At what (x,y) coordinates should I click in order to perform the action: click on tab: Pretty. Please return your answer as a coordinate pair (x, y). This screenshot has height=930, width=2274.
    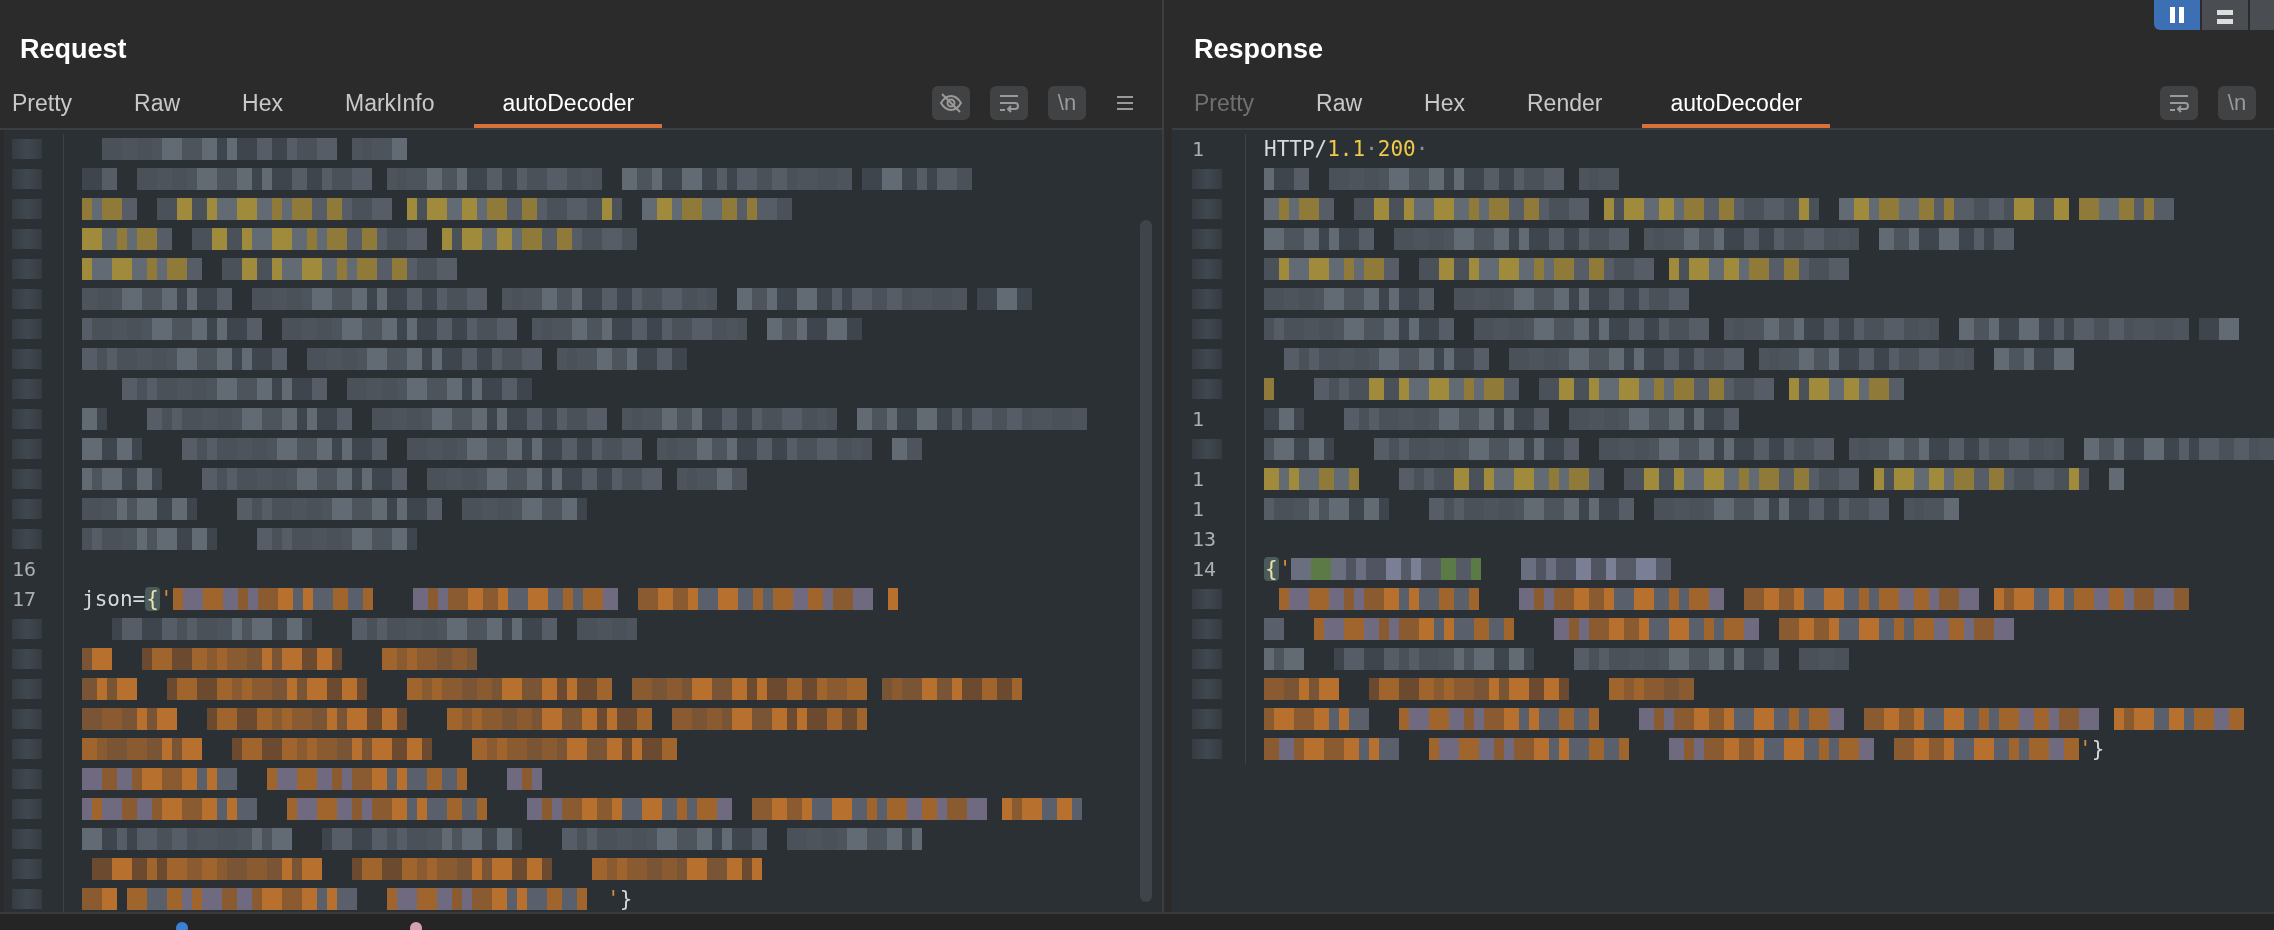
    Looking at the image, I should click on (47, 103).